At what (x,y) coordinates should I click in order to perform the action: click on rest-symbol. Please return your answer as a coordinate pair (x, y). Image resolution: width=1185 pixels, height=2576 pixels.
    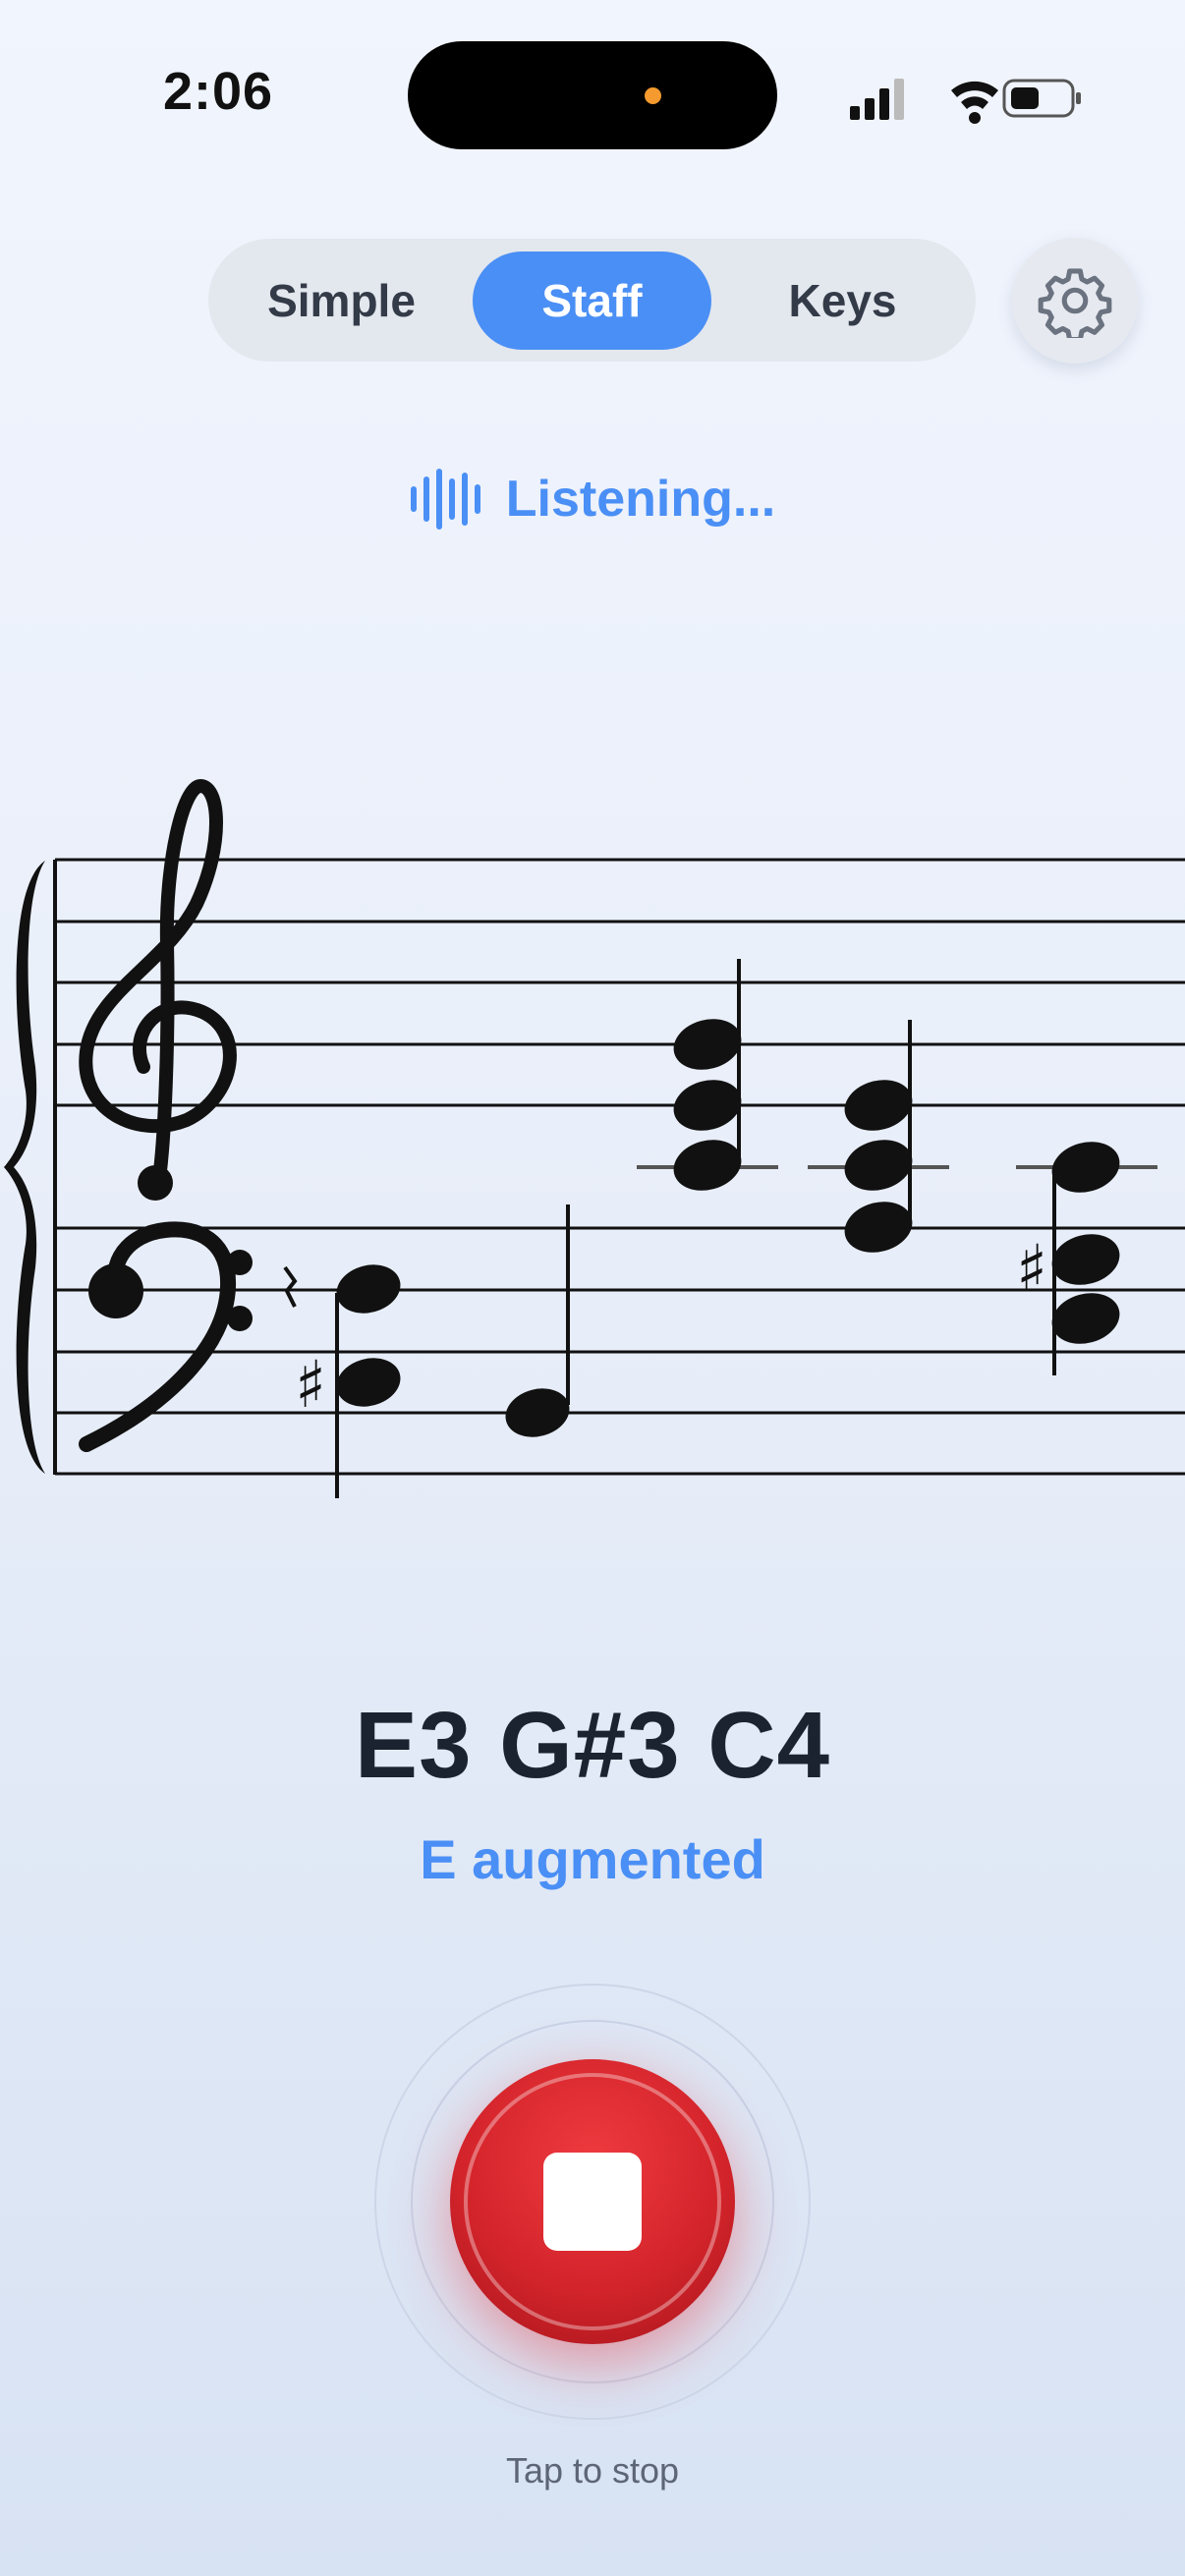
    Looking at the image, I should click on (290, 1286).